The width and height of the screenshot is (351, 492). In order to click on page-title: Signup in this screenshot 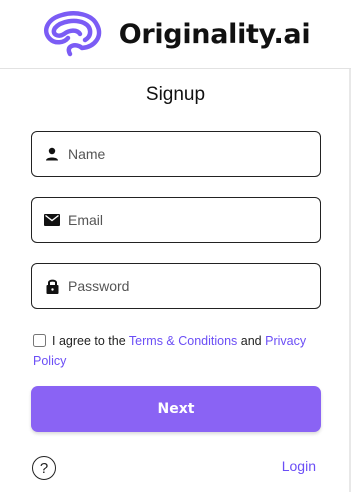, I will do `click(175, 94)`.